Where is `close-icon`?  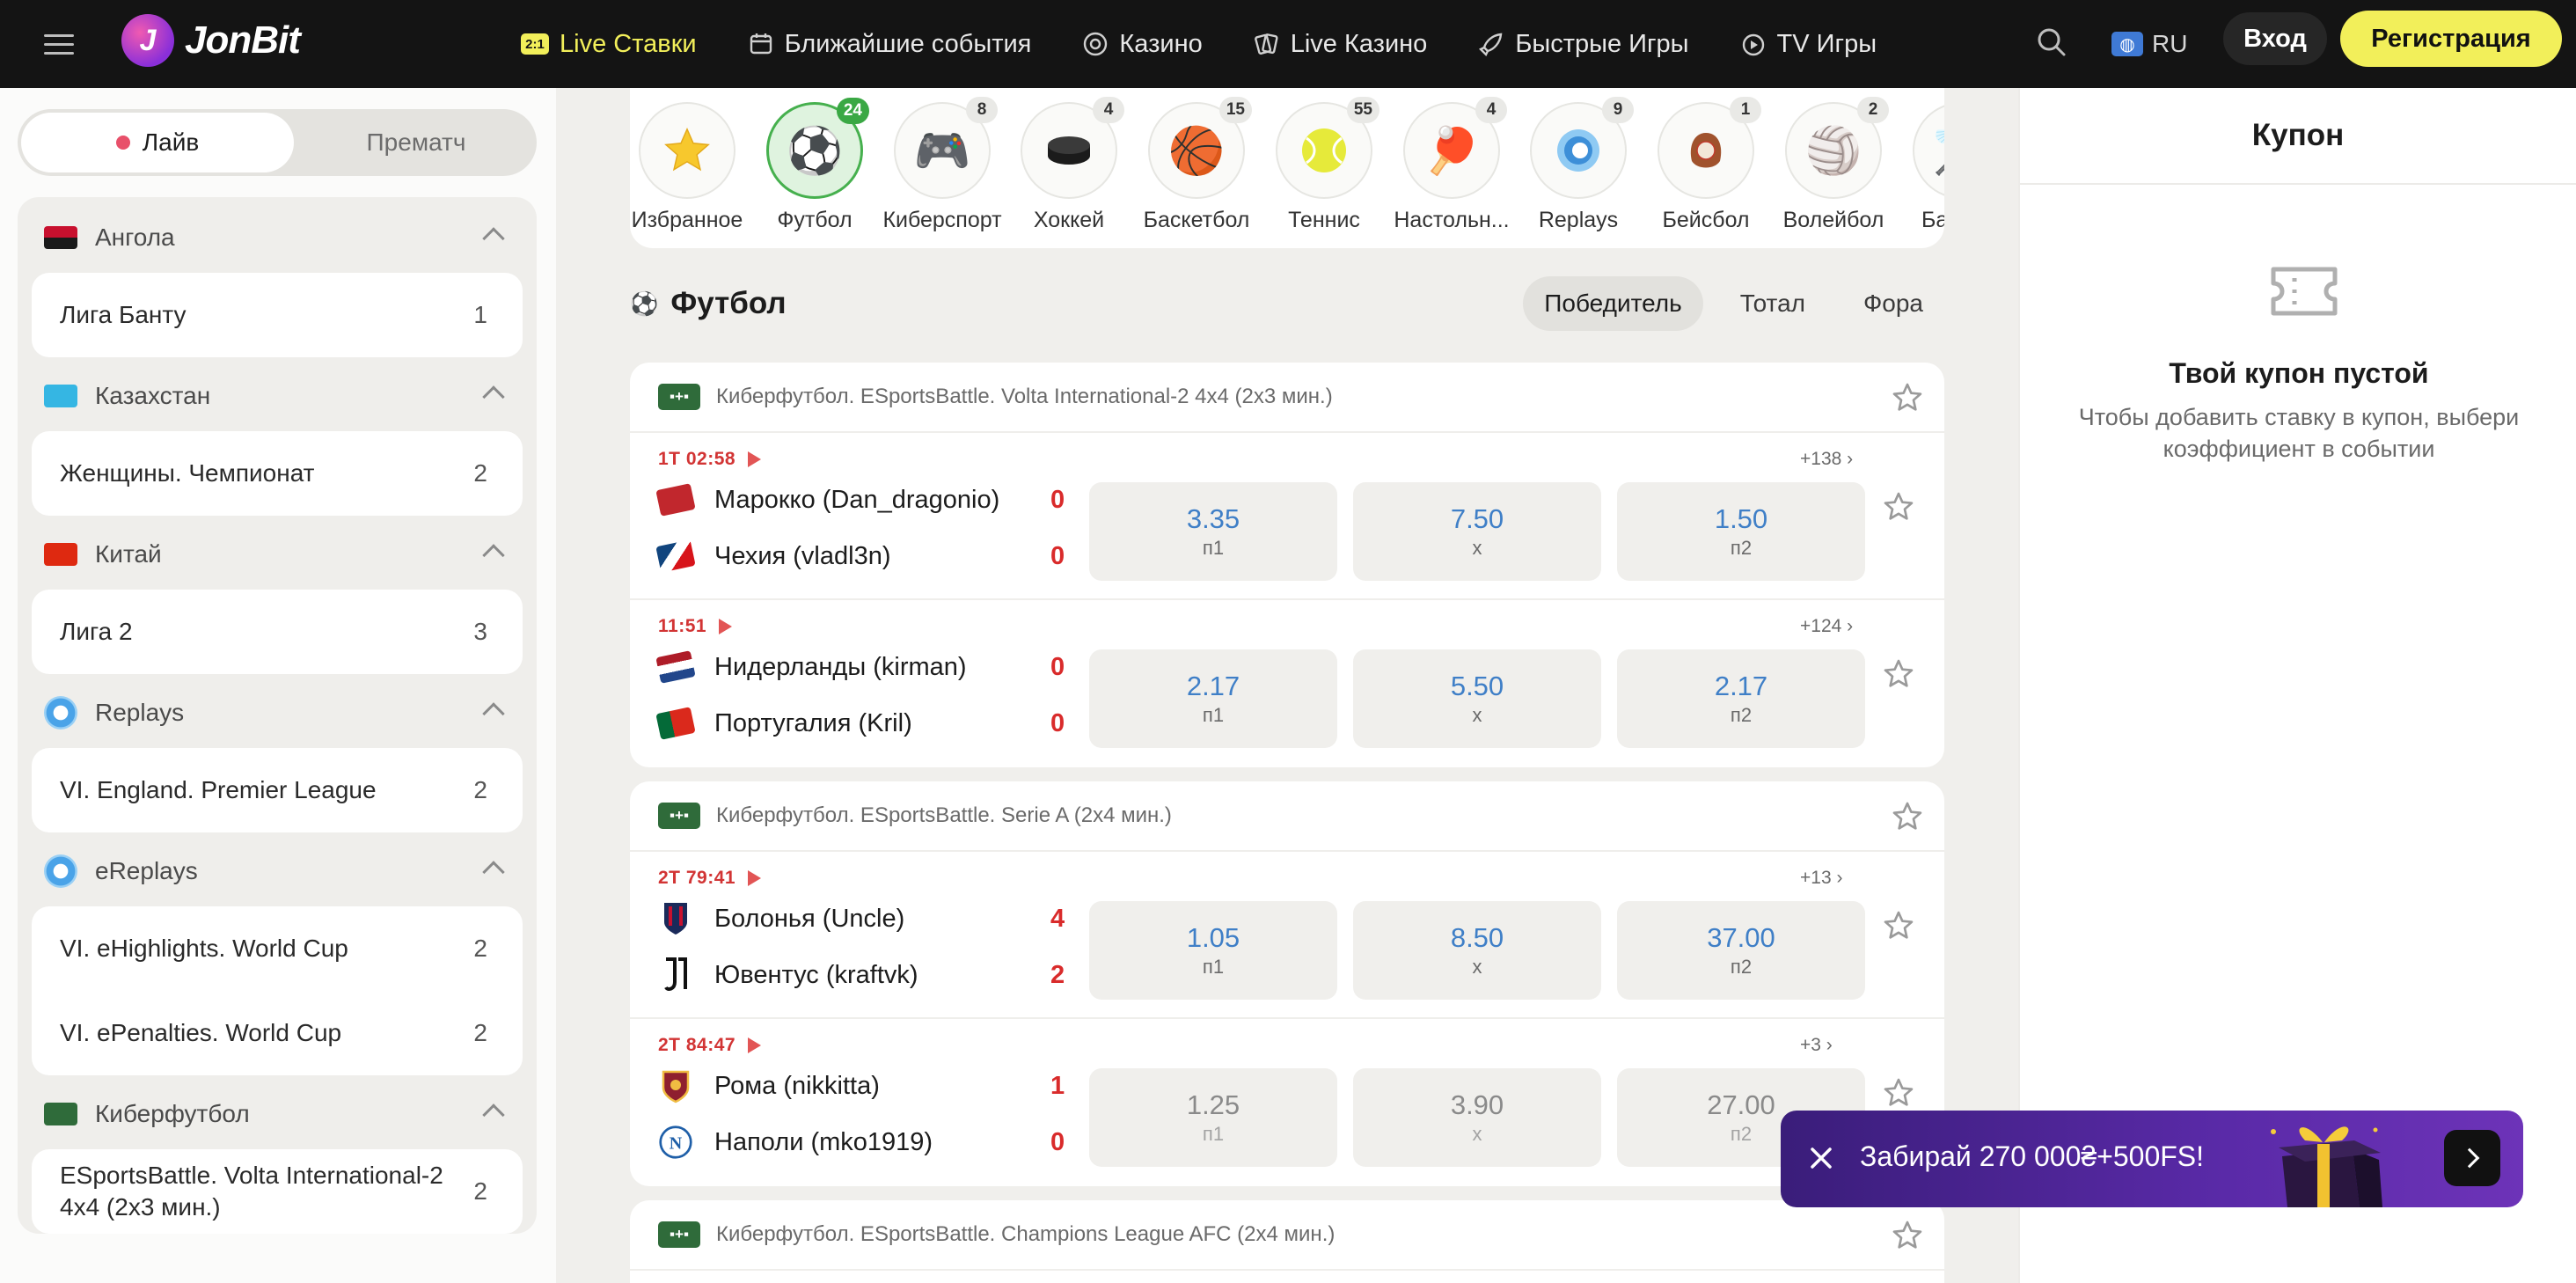
close-icon is located at coordinates (1822, 1158).